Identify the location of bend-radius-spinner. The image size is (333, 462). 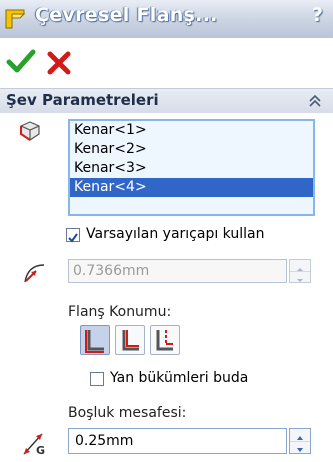
(300, 271).